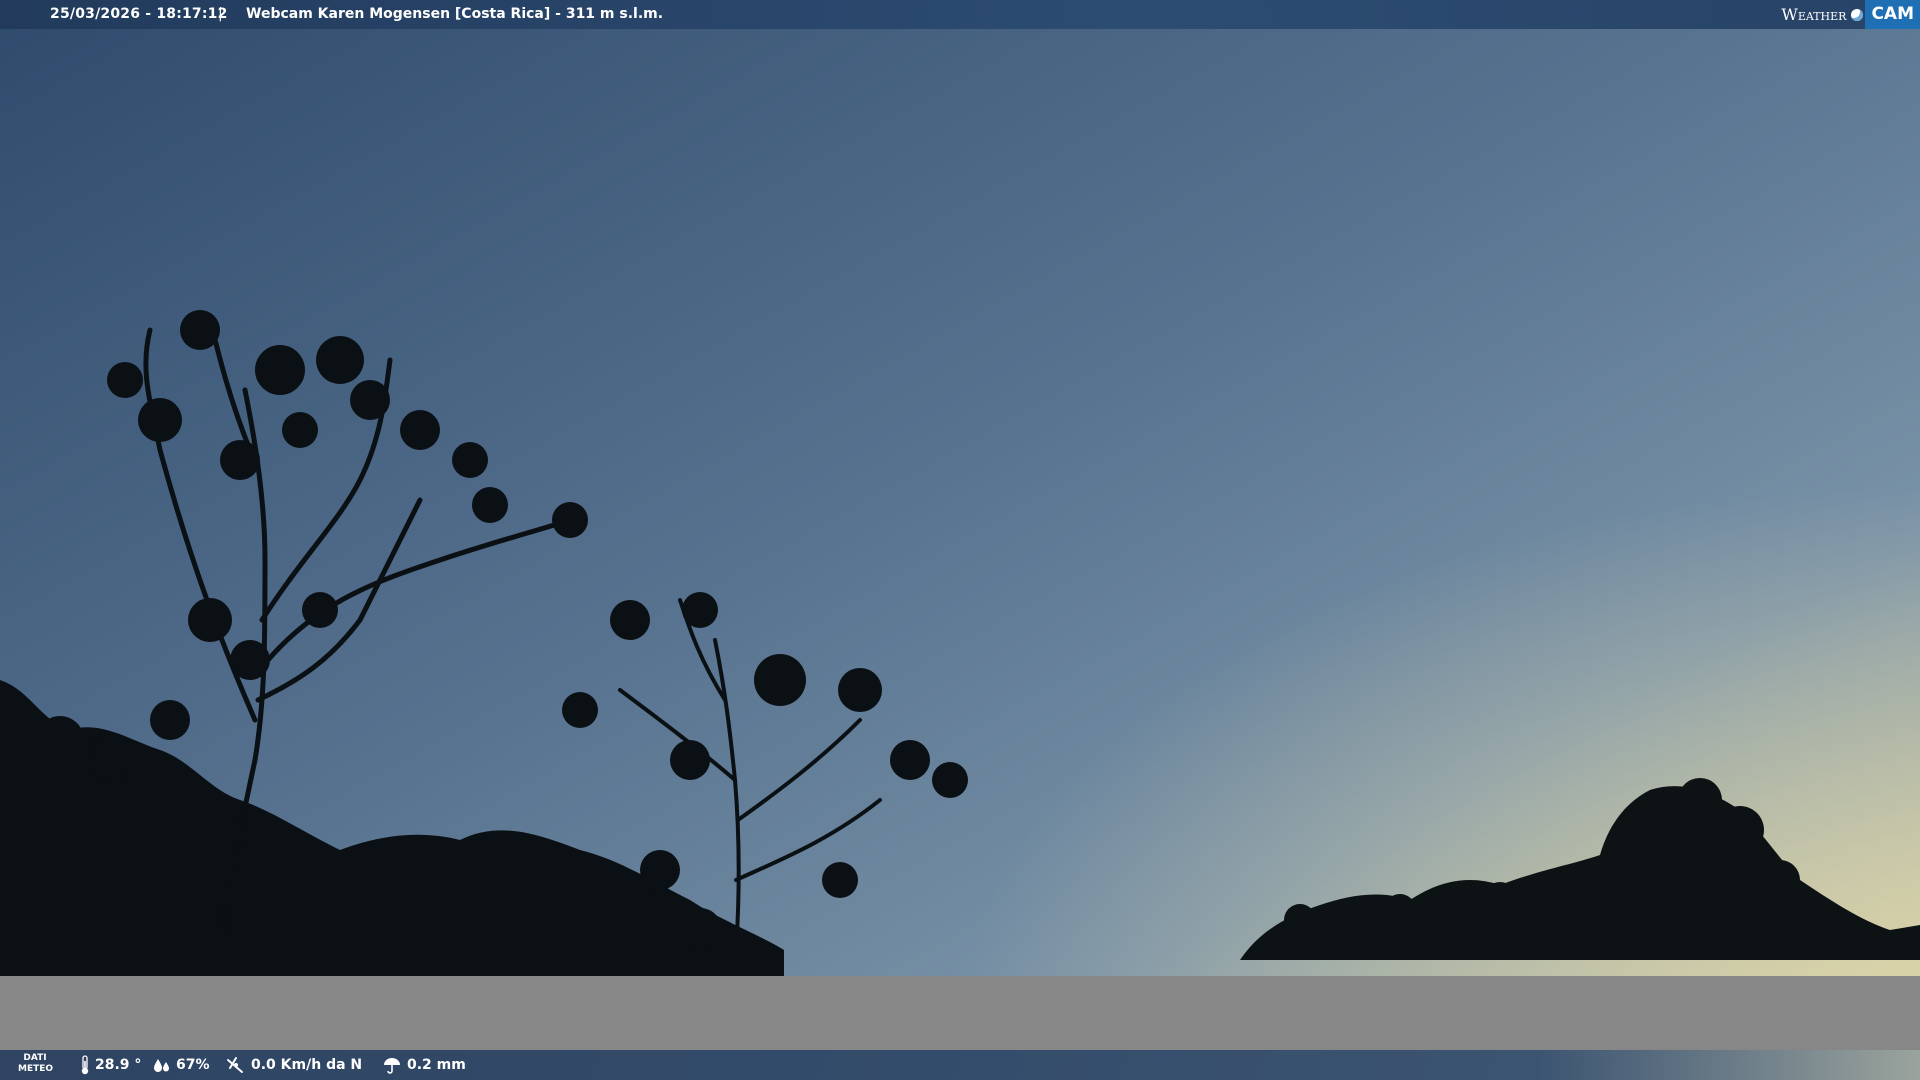 The height and width of the screenshot is (1080, 1920). Describe the element at coordinates (193, 1065) in the screenshot. I see `humidity-value: 67%` at that location.